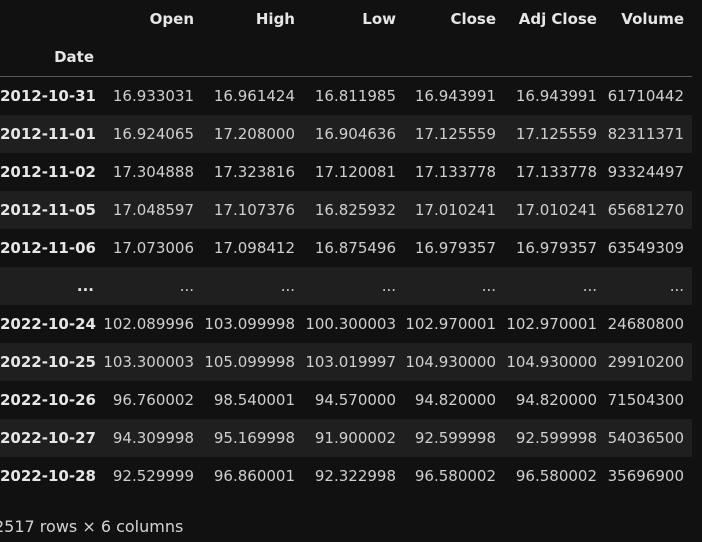 This screenshot has width=702, height=542. Describe the element at coordinates (379, 19) in the screenshot. I see `column-header: Low` at that location.